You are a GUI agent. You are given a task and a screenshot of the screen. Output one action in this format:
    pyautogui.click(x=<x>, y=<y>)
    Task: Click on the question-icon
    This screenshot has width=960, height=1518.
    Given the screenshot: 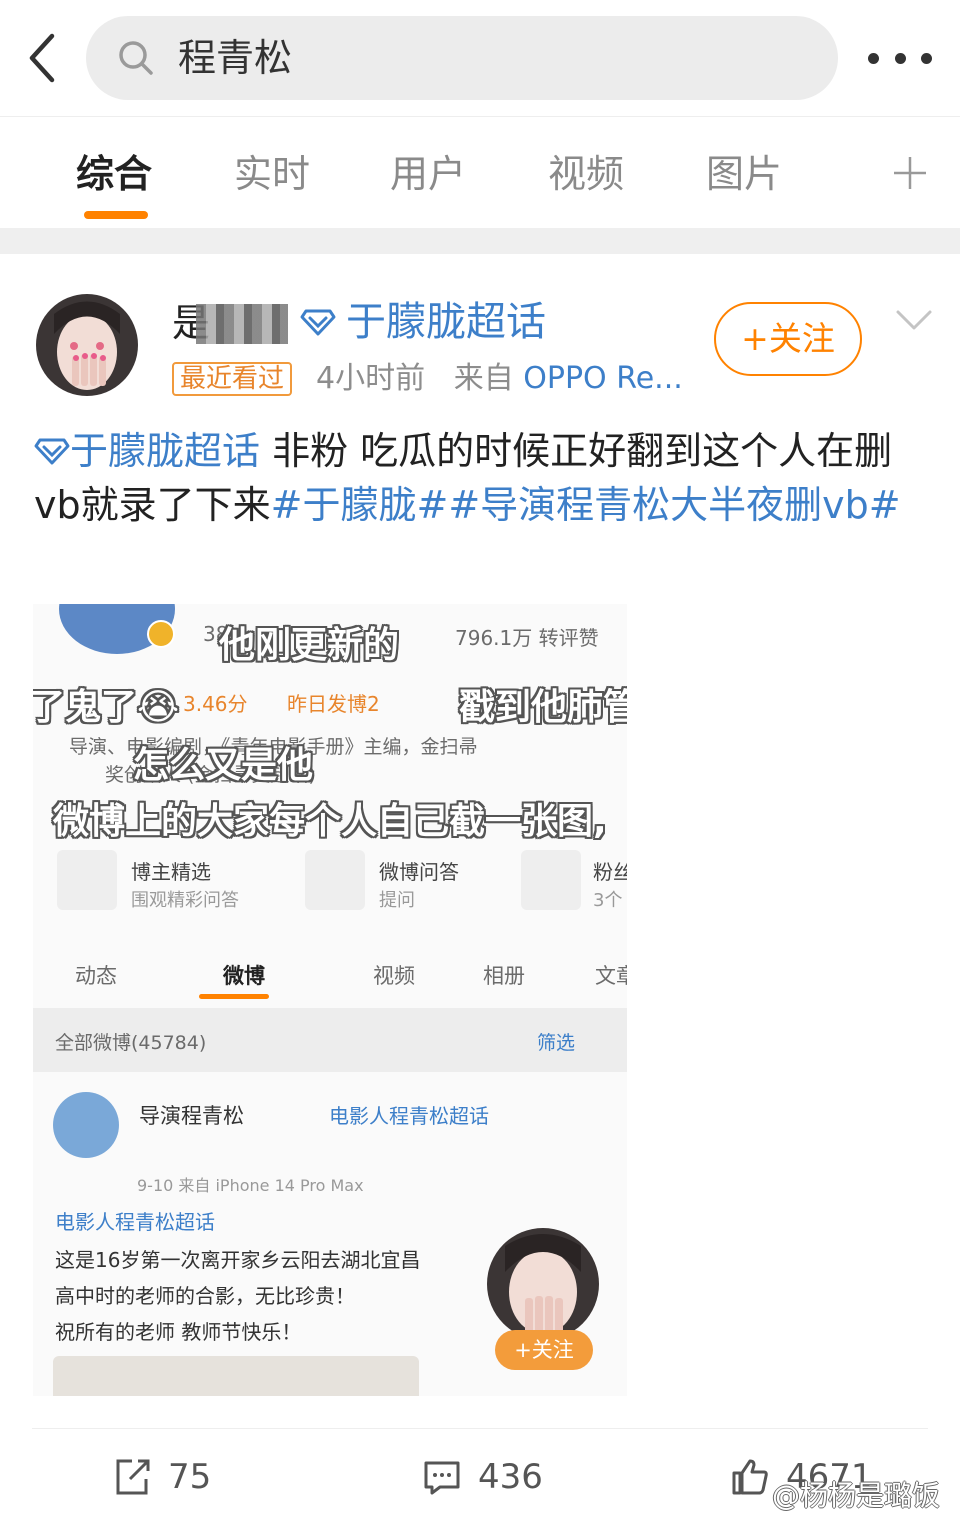 What is the action you would take?
    pyautogui.click(x=335, y=880)
    